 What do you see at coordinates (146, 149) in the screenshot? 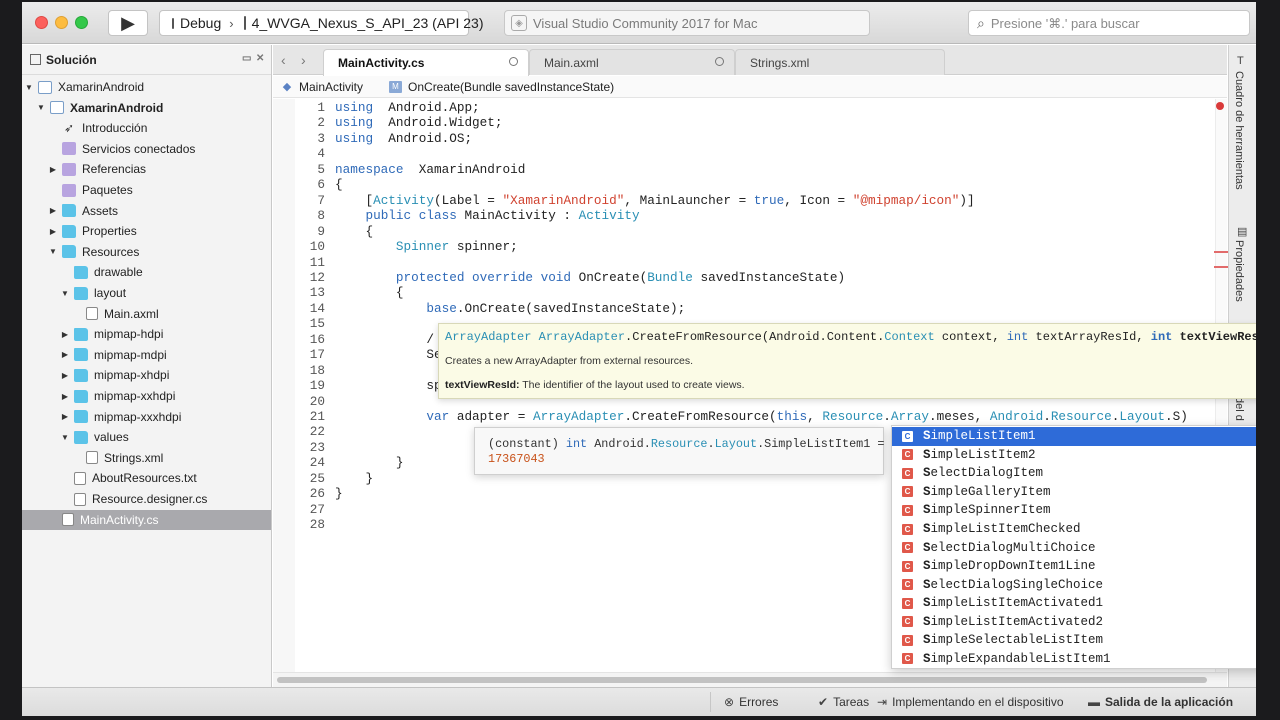
I see `tree-item: Servicios conectados` at bounding box center [146, 149].